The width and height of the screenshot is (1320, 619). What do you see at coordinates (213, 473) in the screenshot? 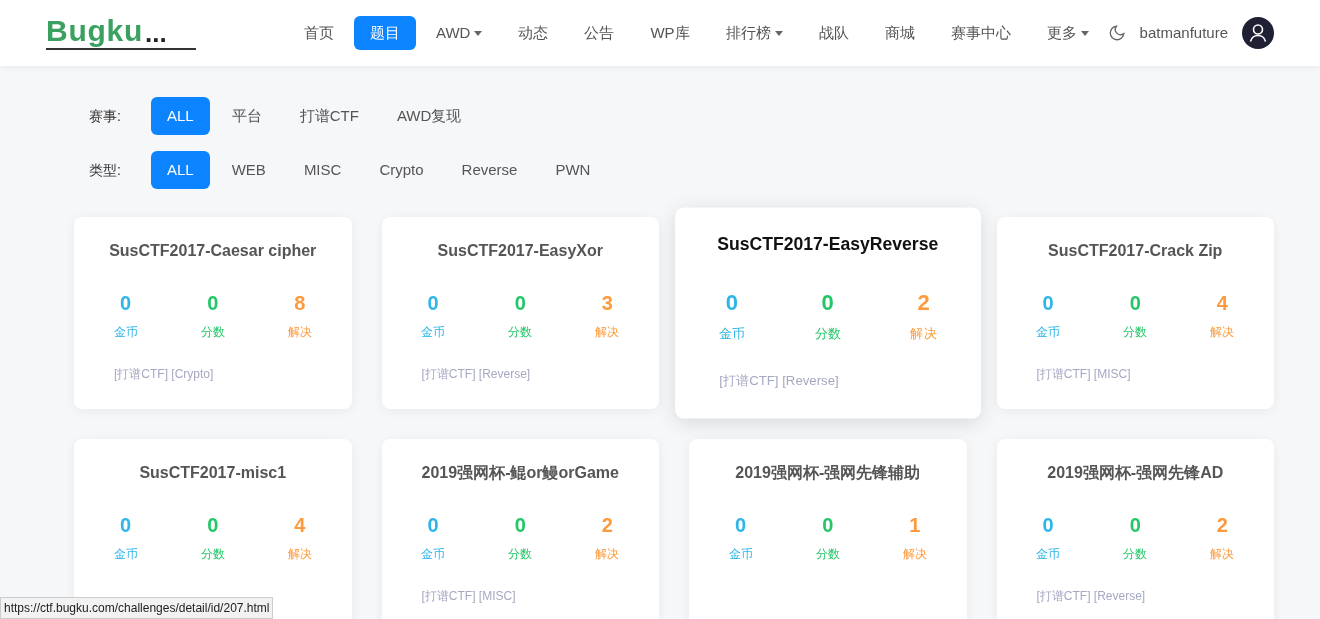
I see `challenge-title: SusCTF2017-misc1` at bounding box center [213, 473].